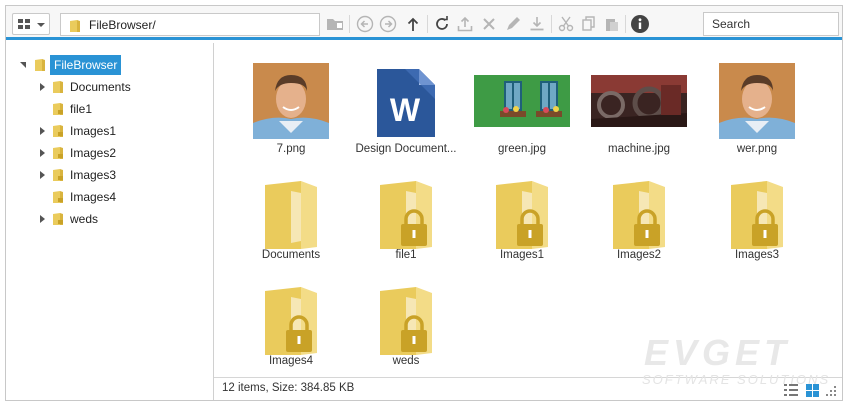  What do you see at coordinates (81, 109) in the screenshot?
I see `tree-item-label: file1` at bounding box center [81, 109].